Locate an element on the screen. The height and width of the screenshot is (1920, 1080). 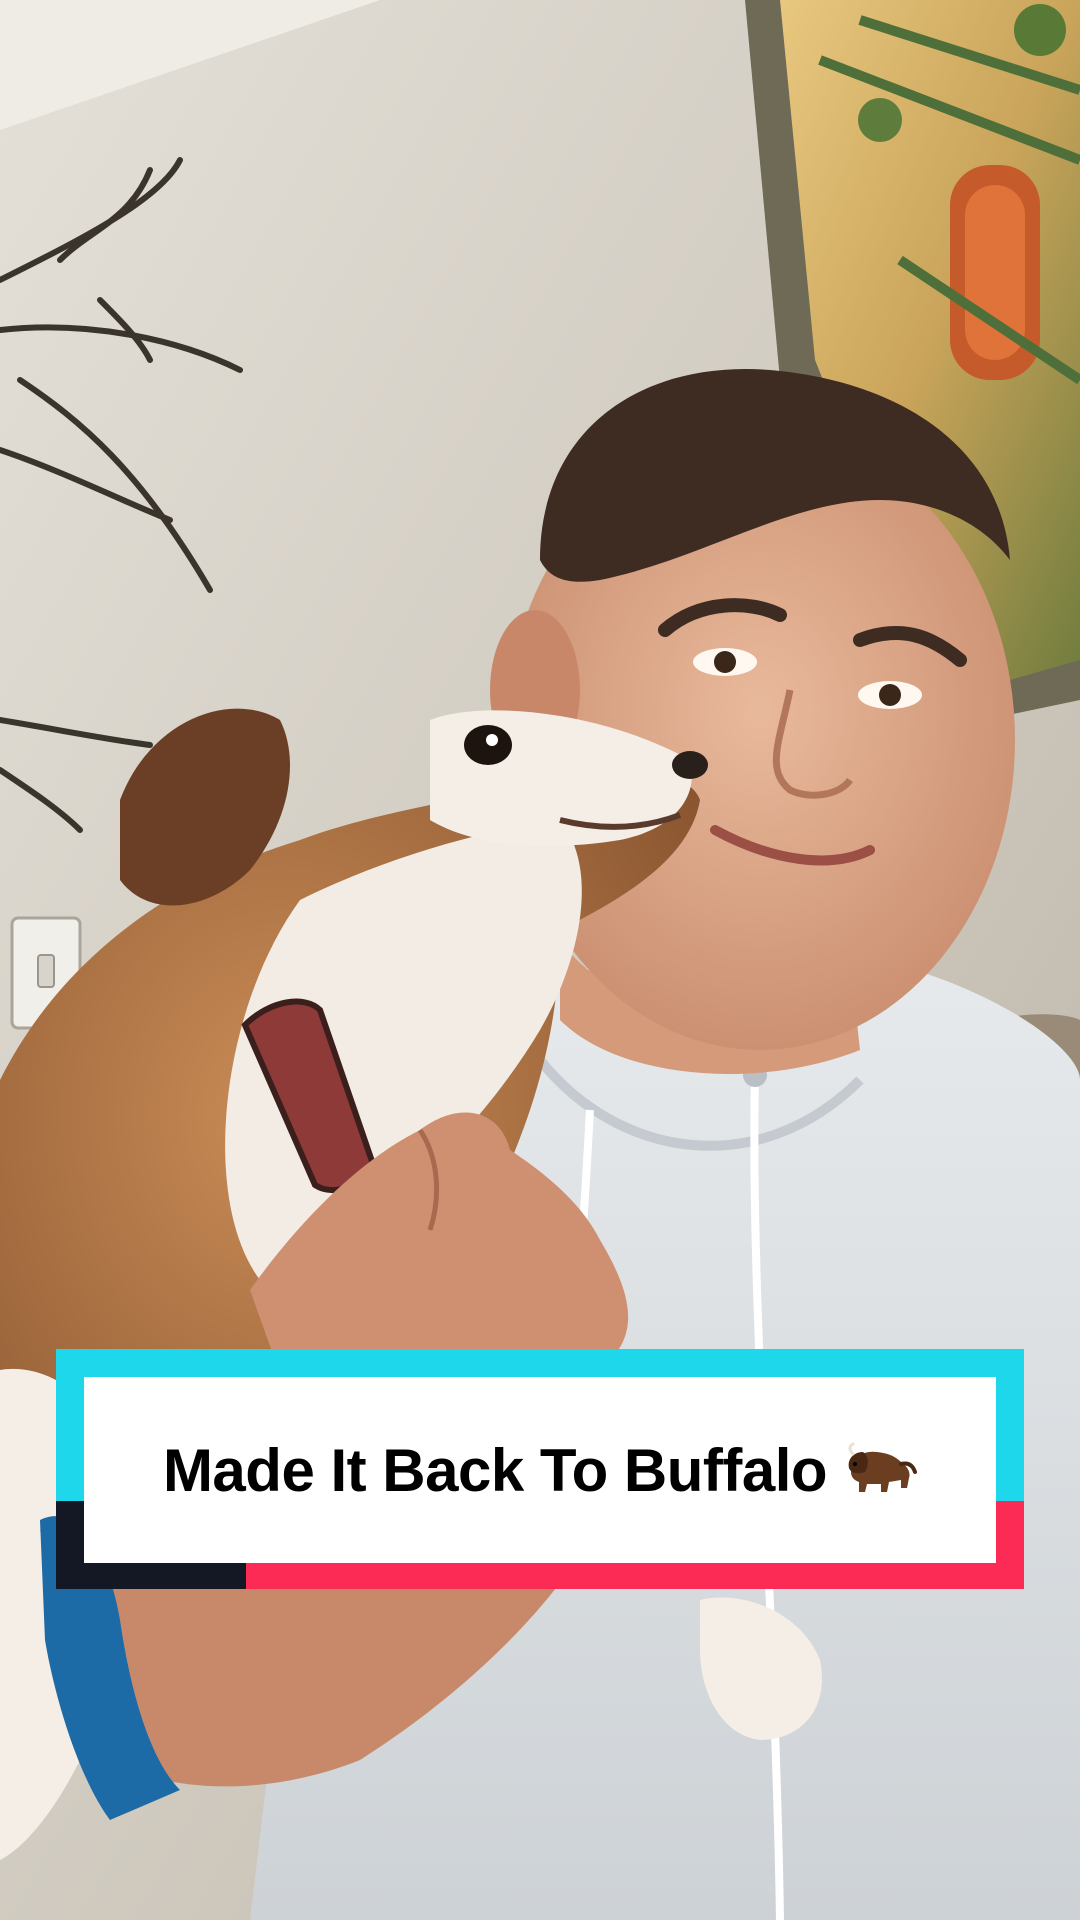
caption-box: Made It Back To Buffalo is located at coordinates (540, 1470).